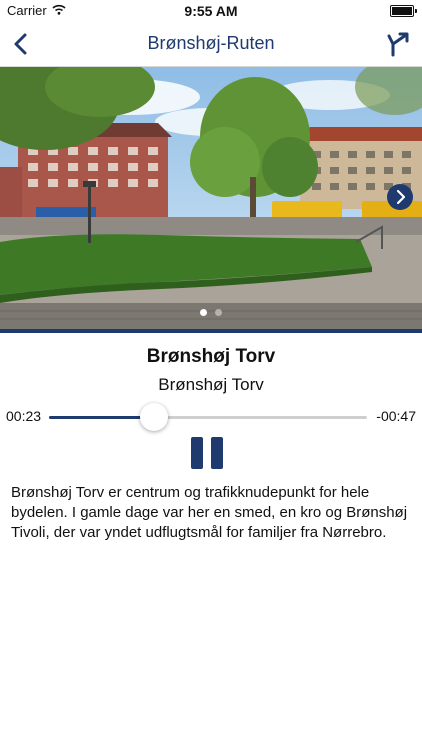 Image resolution: width=422 pixels, height=750 pixels. Describe the element at coordinates (396, 416) in the screenshot. I see `remaining-time: -00:47` at that location.